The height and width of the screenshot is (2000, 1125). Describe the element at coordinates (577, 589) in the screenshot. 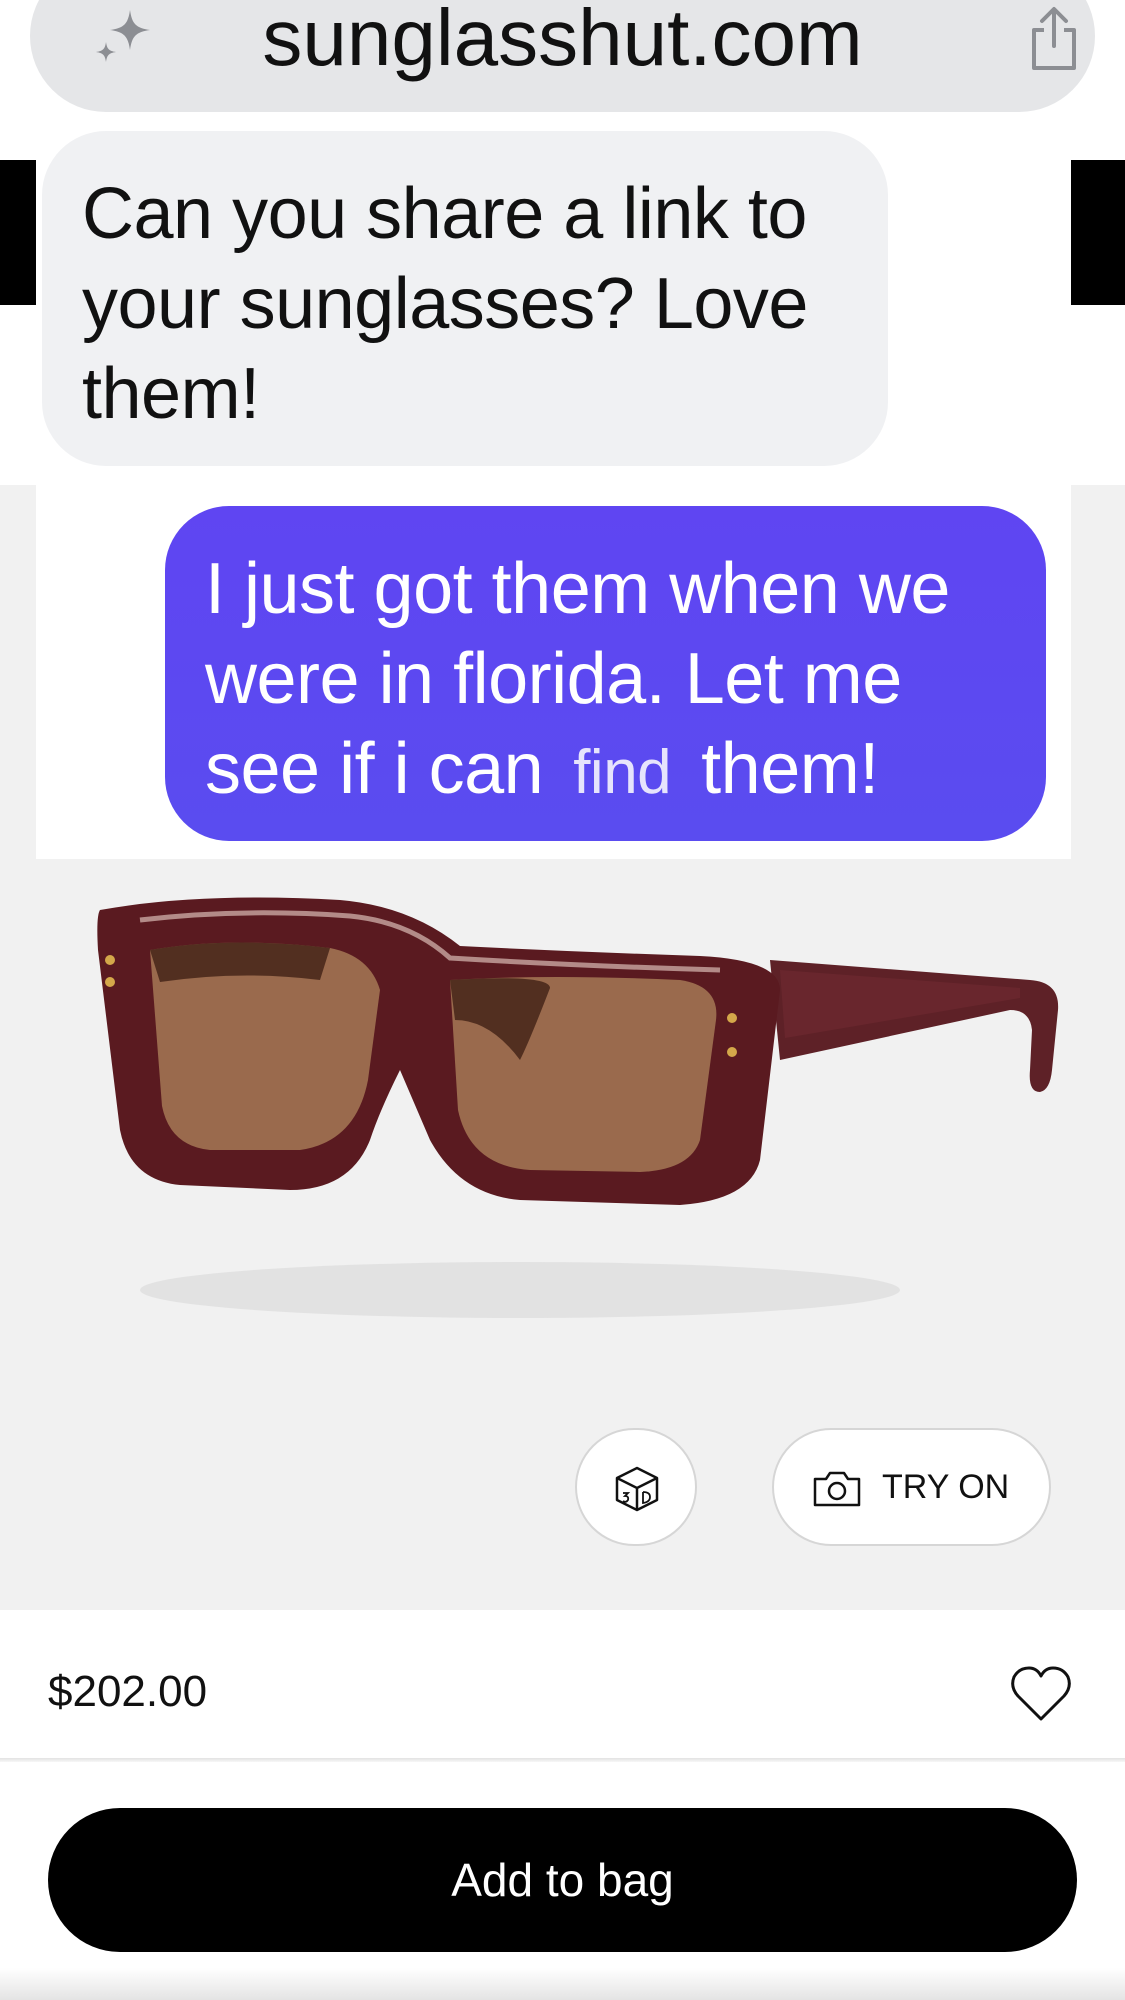

I see `outgoing-message-line: I just got them when we` at that location.